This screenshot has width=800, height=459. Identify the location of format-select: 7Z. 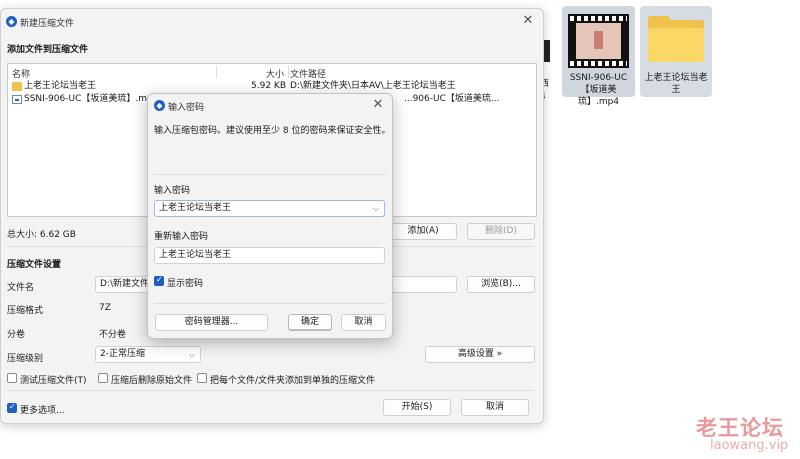
(105, 308).